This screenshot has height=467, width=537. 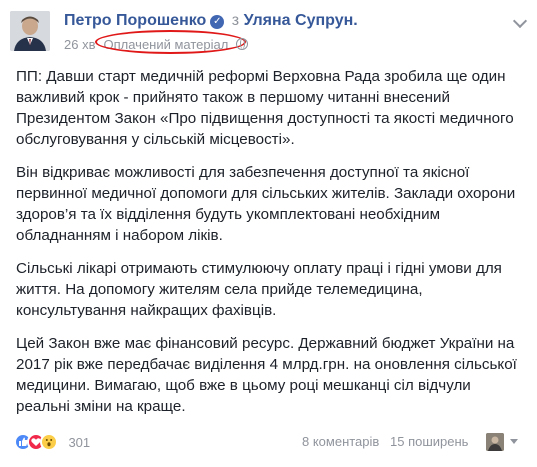 I want to click on share-as-avatar, so click(x=495, y=442).